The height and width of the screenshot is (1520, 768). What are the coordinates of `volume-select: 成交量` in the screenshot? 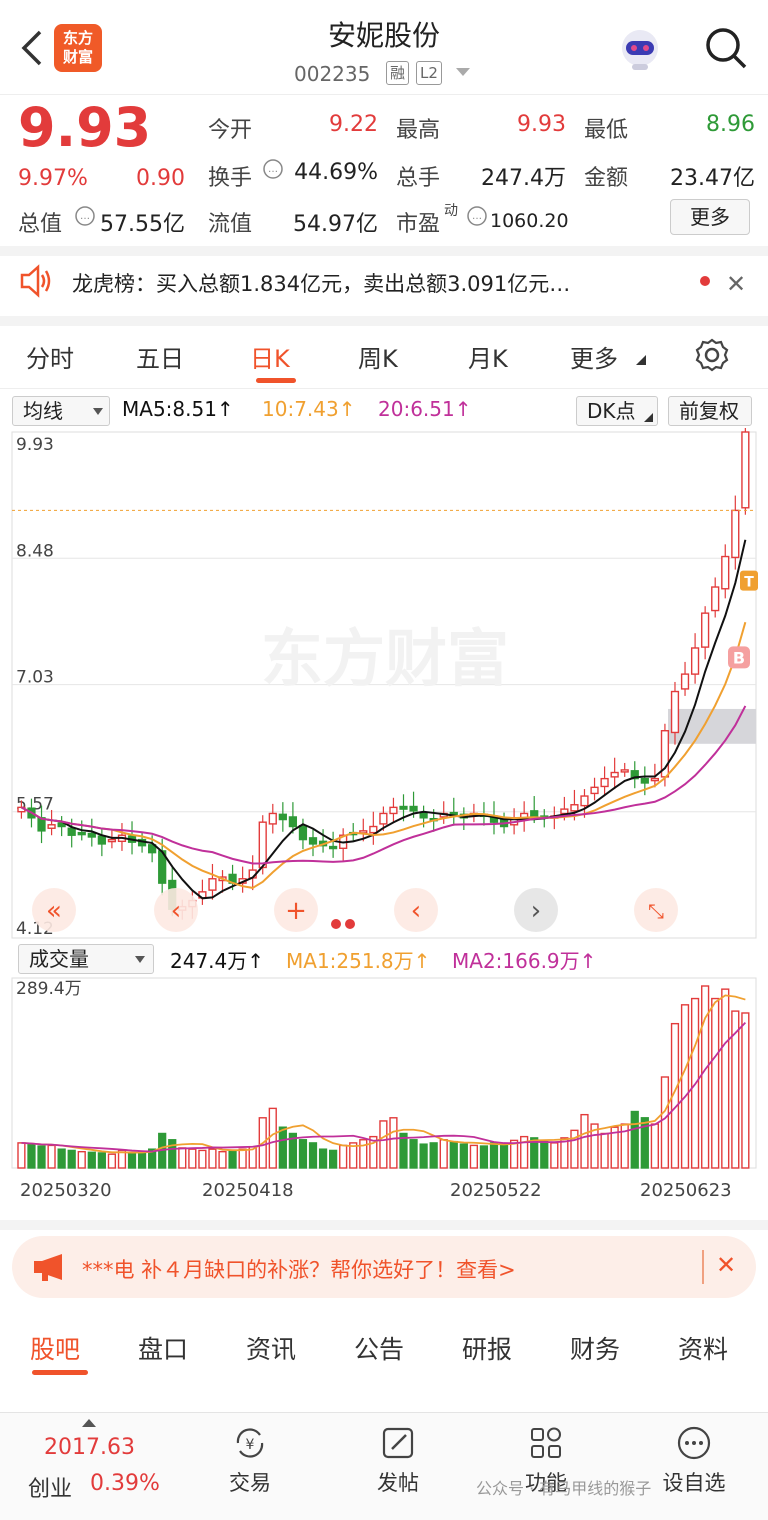 It's located at (86, 959).